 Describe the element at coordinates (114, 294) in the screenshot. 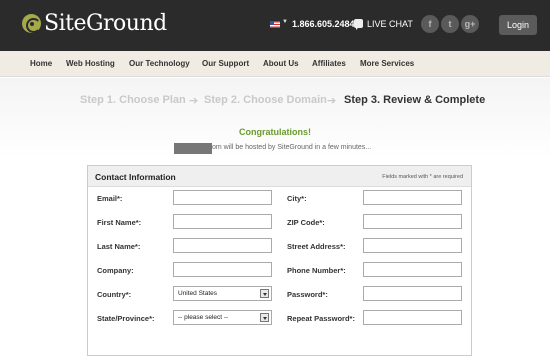

I see `country-label: Country*:` at that location.